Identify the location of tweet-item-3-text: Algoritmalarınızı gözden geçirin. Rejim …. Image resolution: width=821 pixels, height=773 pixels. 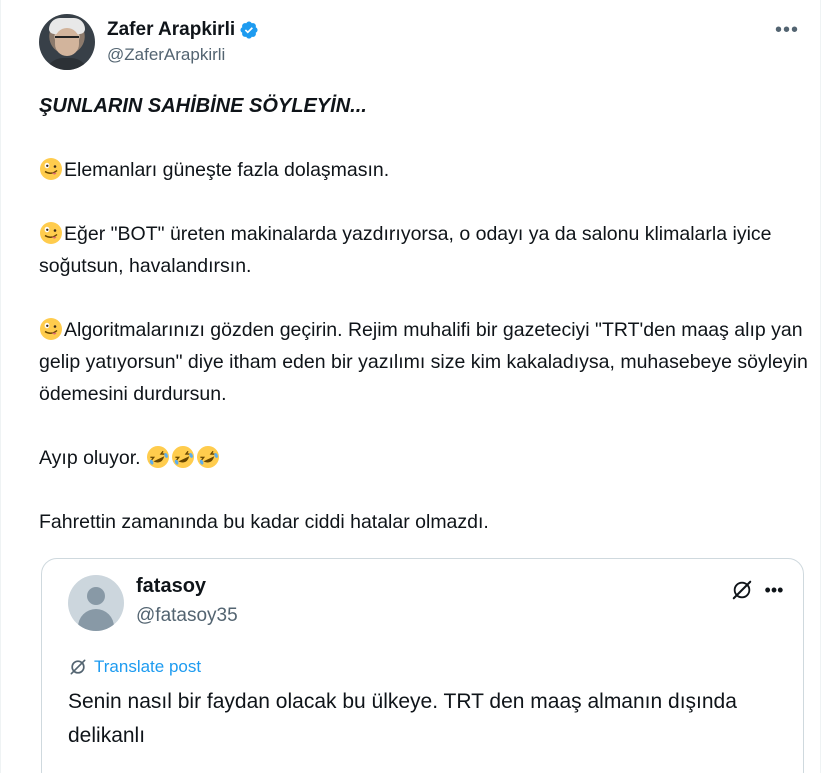
(423, 362).